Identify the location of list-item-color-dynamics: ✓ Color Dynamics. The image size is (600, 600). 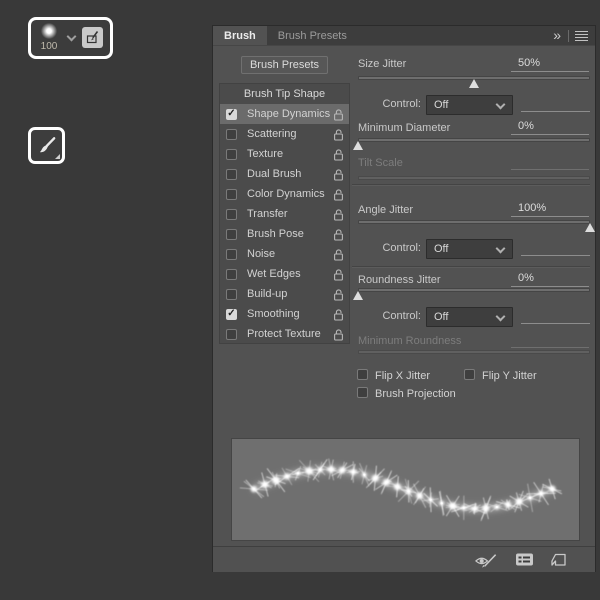
(284, 194).